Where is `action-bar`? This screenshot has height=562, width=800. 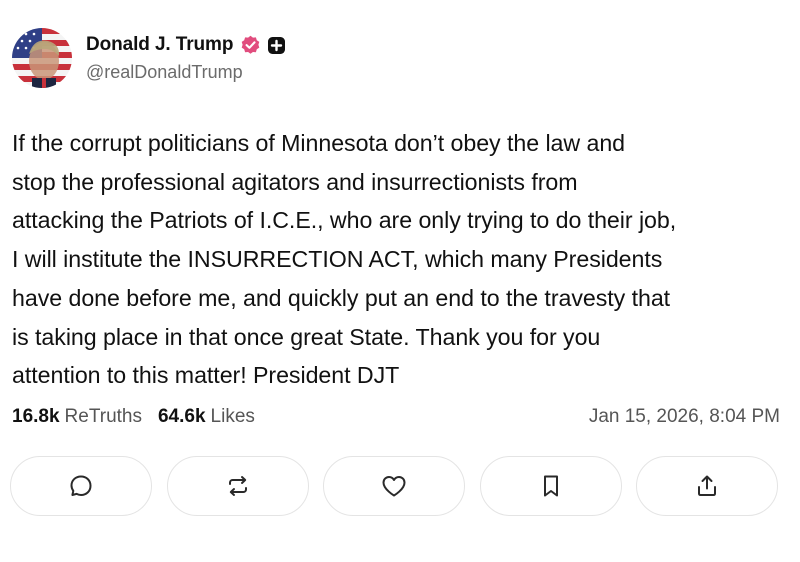
action-bar is located at coordinates (394, 486).